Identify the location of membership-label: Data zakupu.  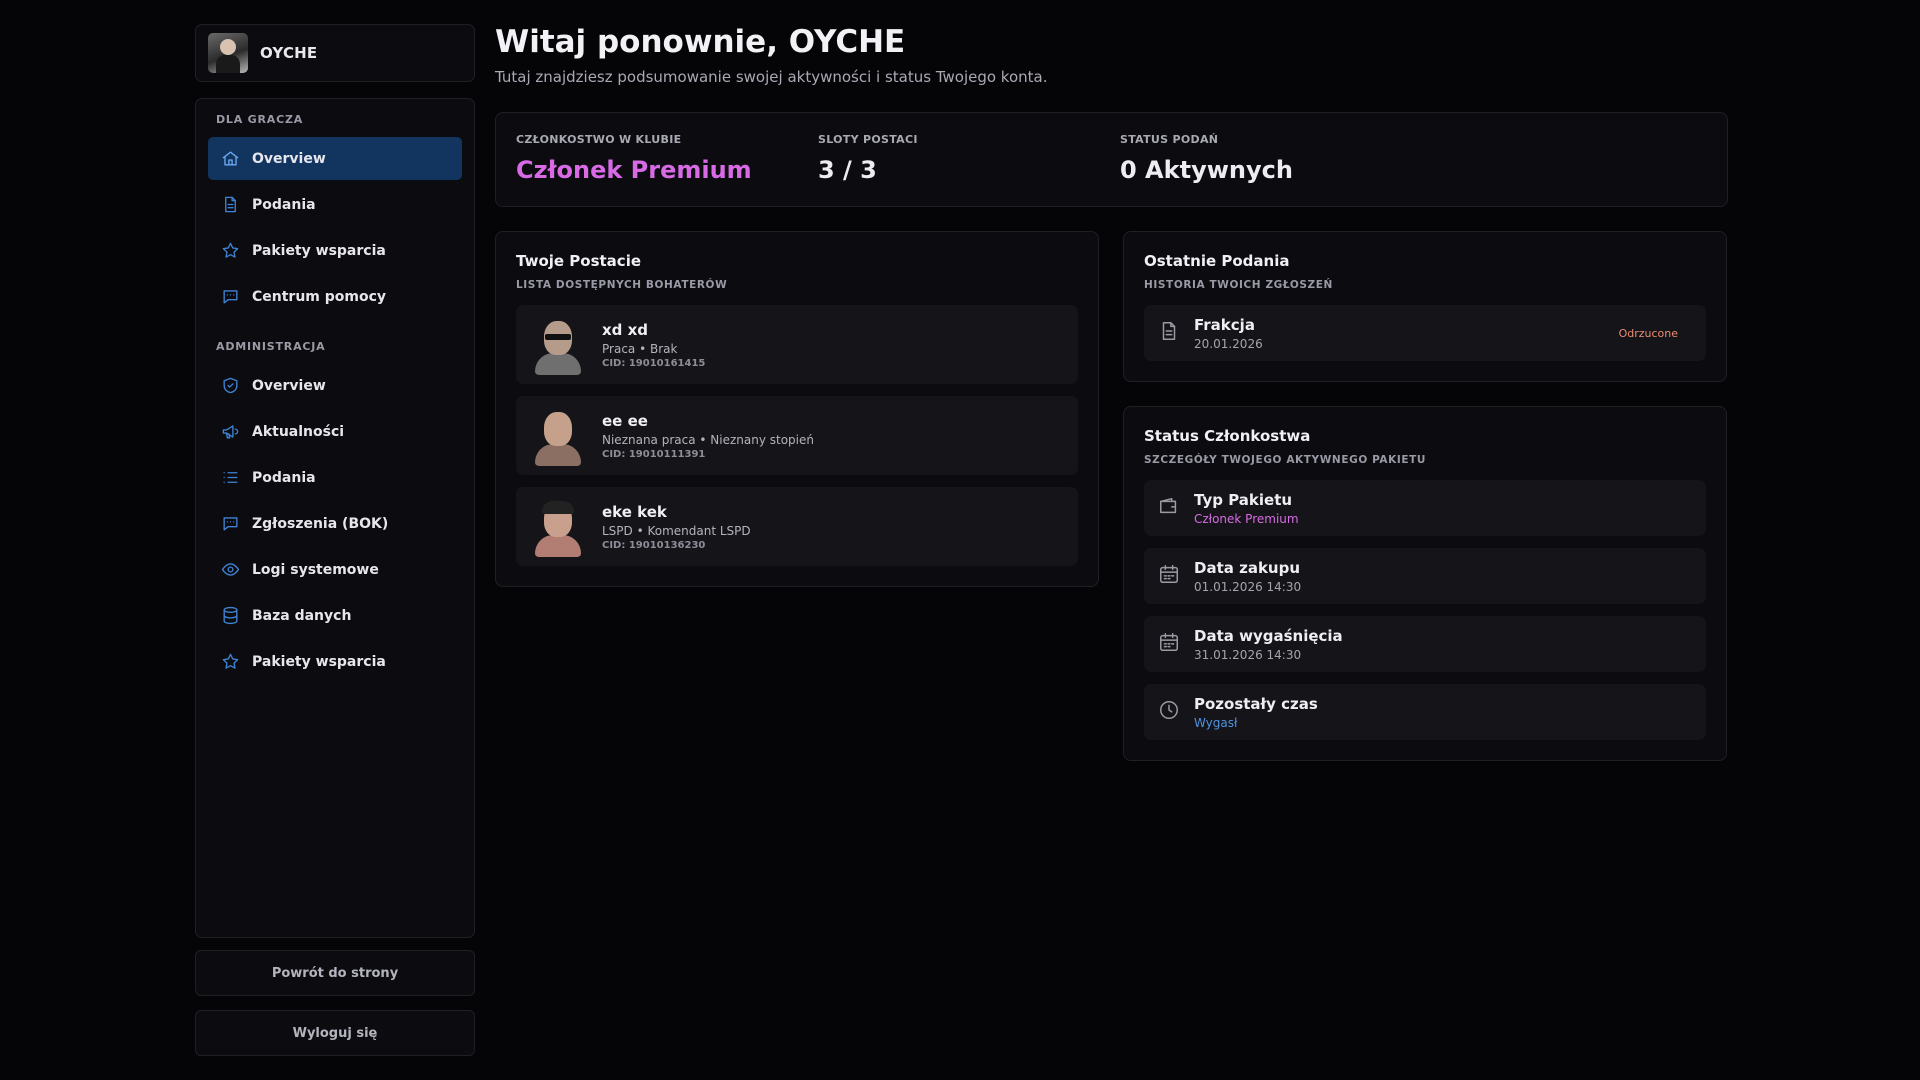
(1247, 567).